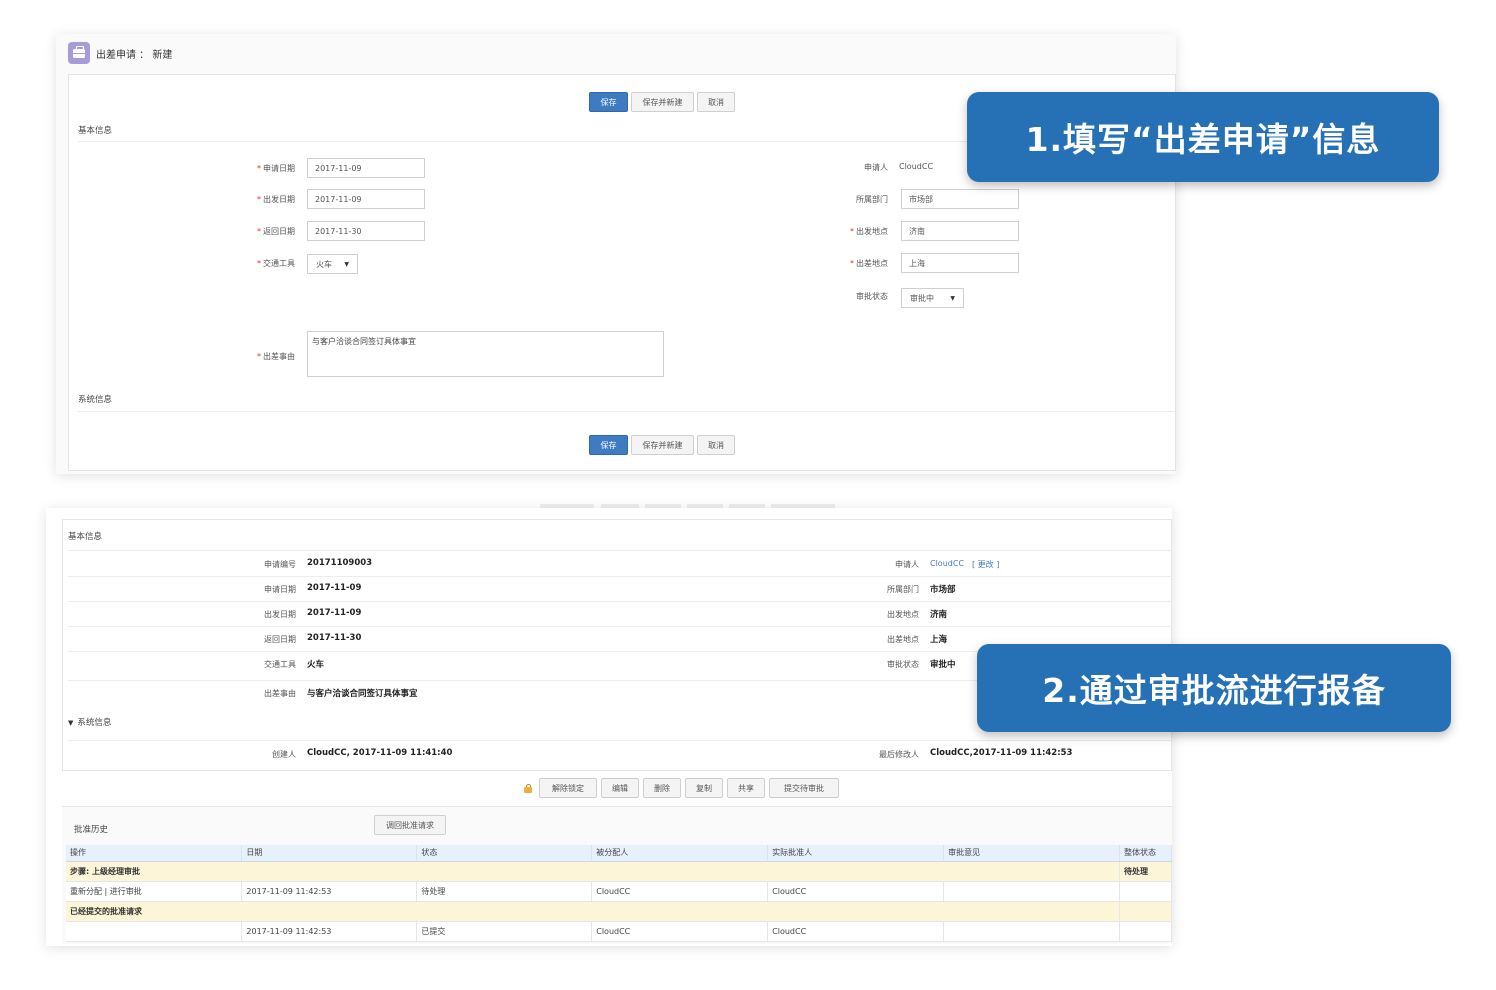  Describe the element at coordinates (869, 231) in the screenshot. I see `depart-place-label: * 出发地点` at that location.